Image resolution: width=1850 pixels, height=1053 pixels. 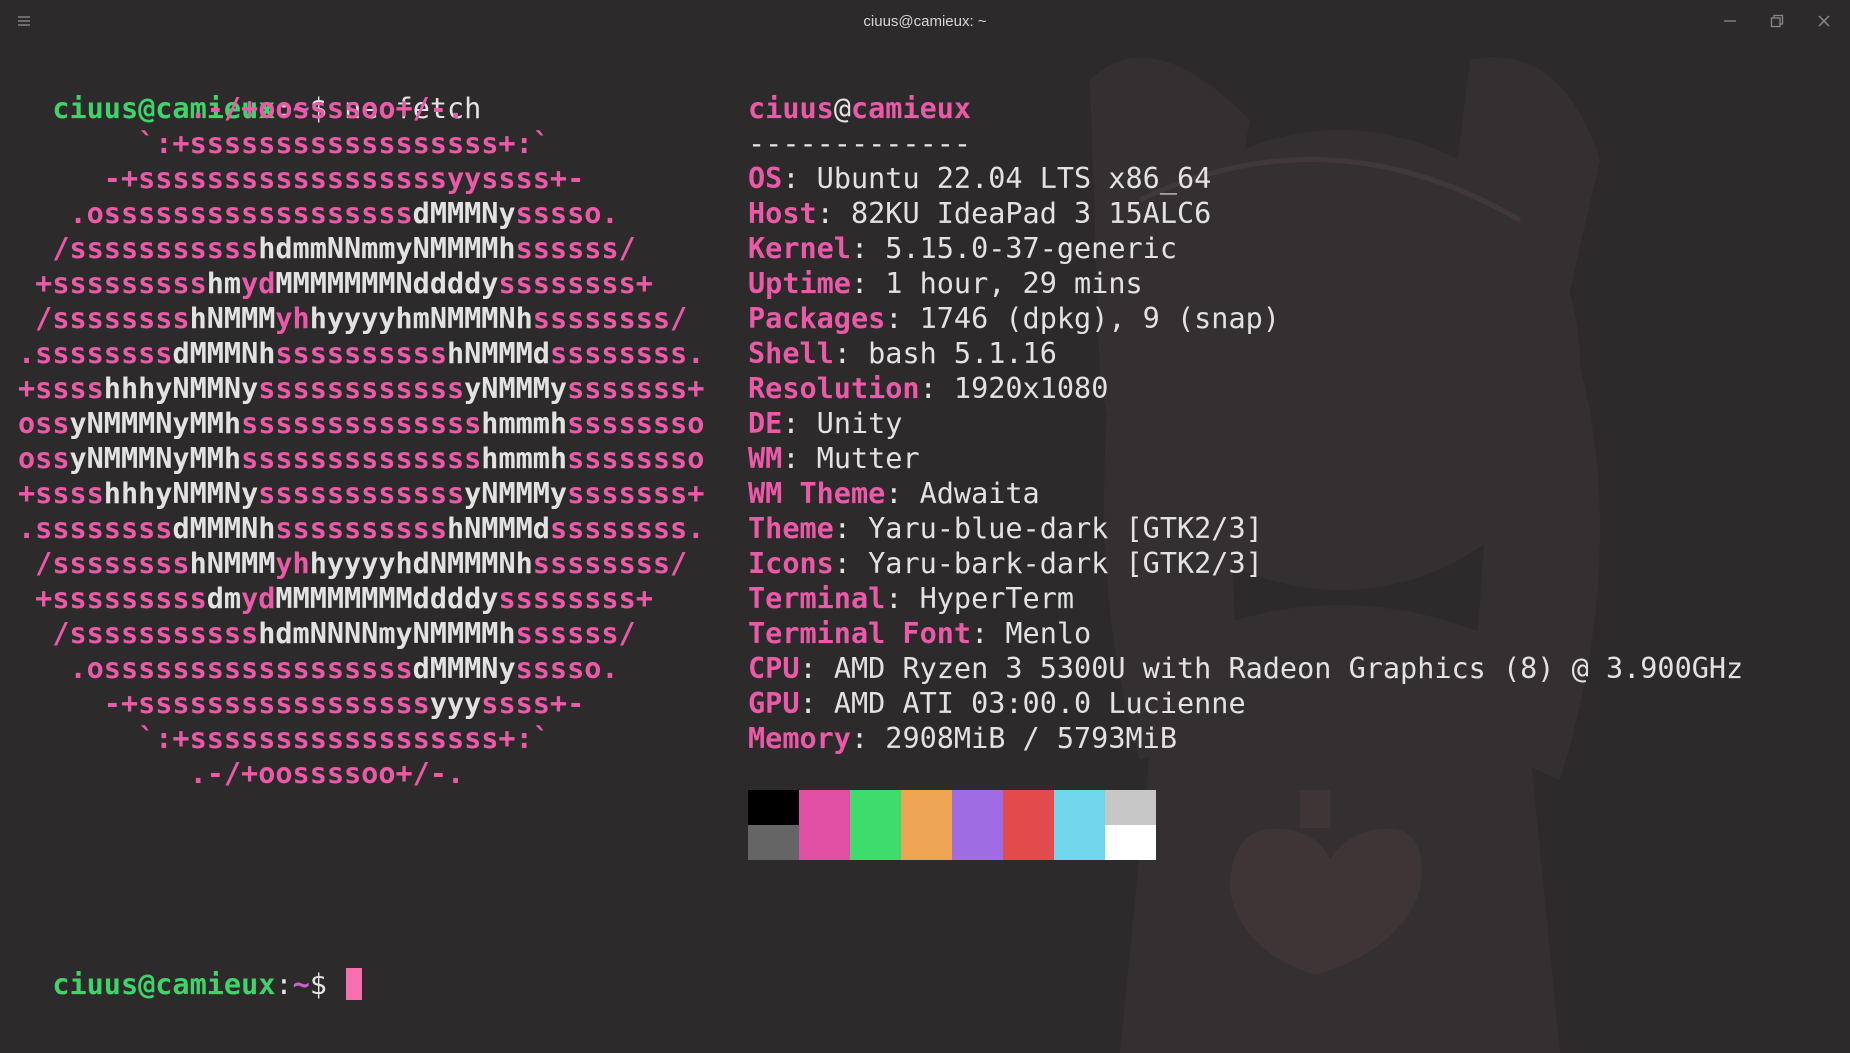 I want to click on info-row: Theme: Yaru-blue-dark [GTK2/3], so click(x=1245, y=528).